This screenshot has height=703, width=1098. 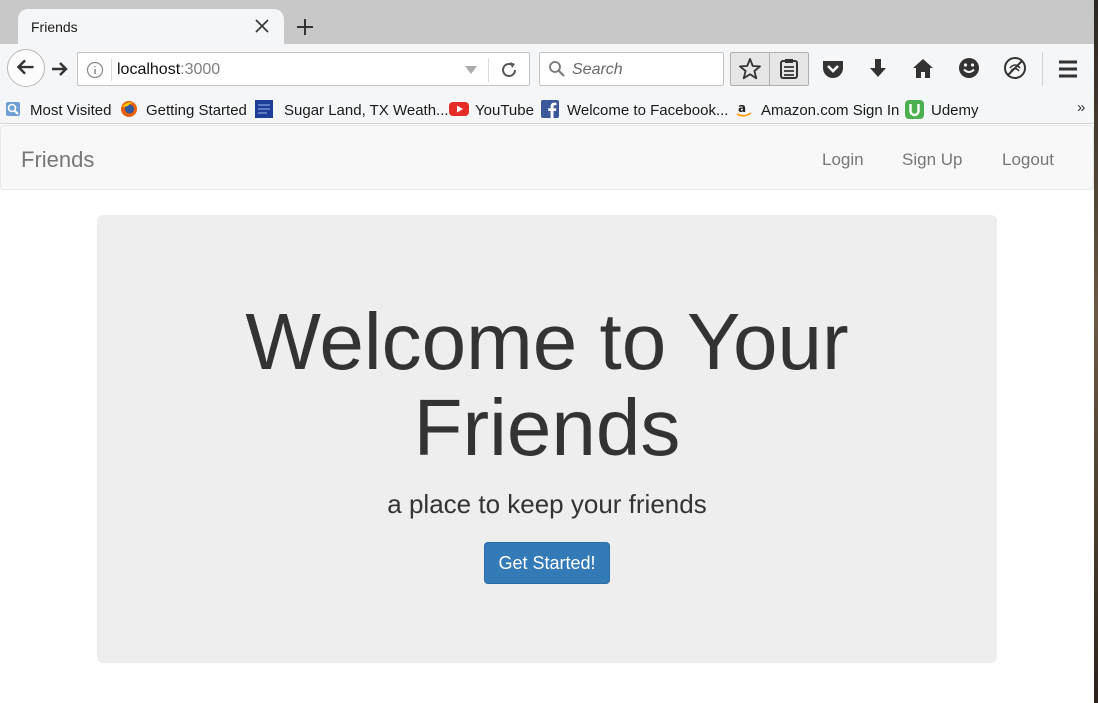 What do you see at coordinates (547, 563) in the screenshot?
I see `get-started-button: Get Started!` at bounding box center [547, 563].